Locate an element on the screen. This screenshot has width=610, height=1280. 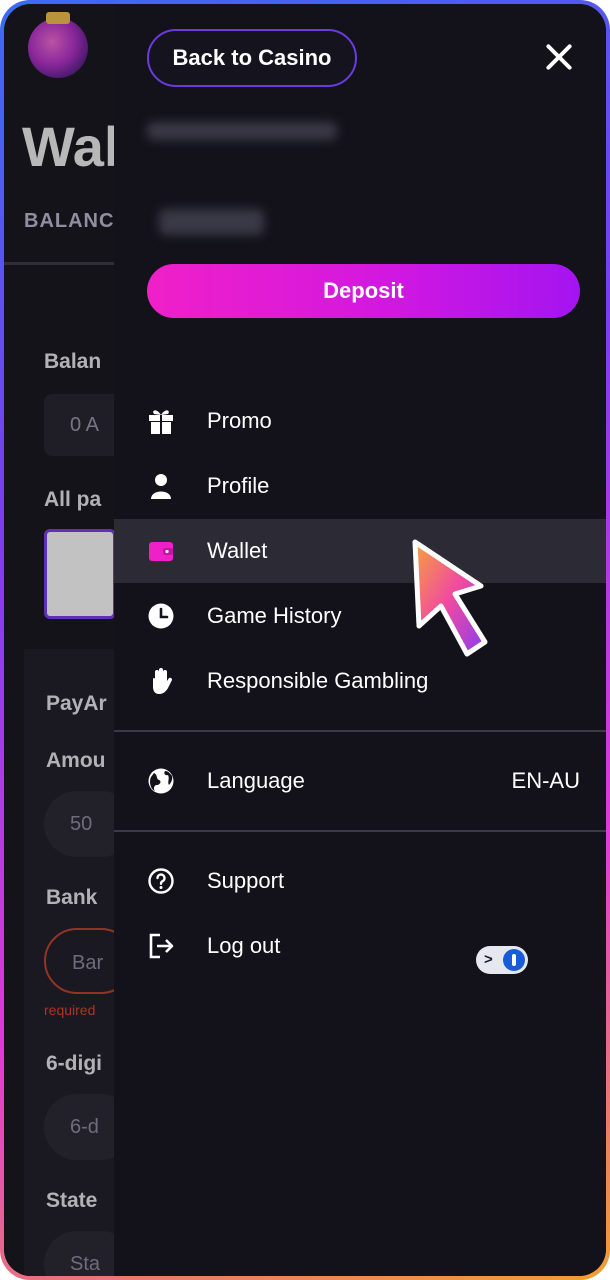
user-icon is located at coordinates (161, 486).